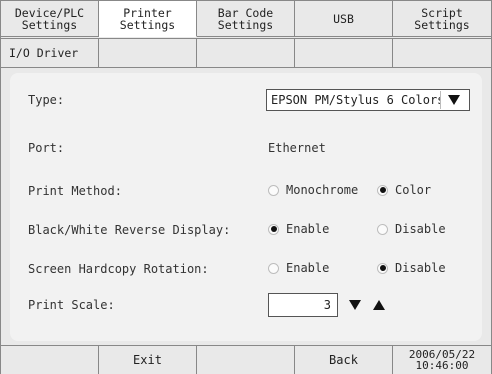 The width and height of the screenshot is (492, 374). I want to click on type-label: Type:, so click(46, 100).